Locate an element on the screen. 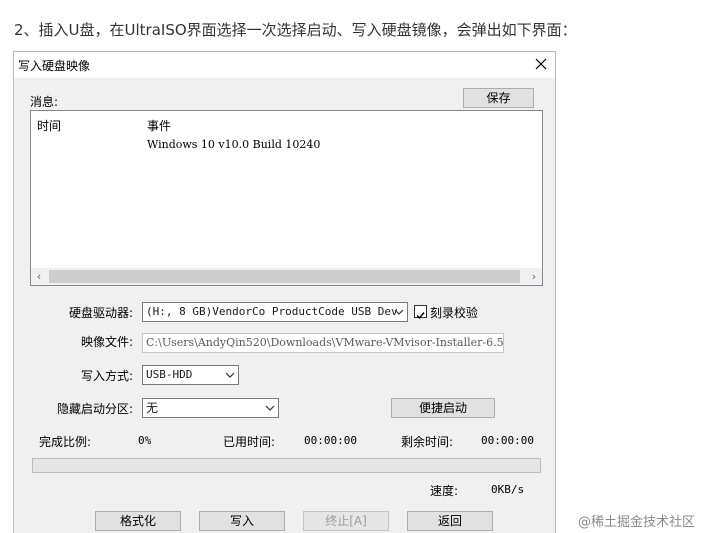 Image resolution: width=701 pixels, height=533 pixels. watermark: @稀土掘金技术社区 is located at coordinates (636, 522).